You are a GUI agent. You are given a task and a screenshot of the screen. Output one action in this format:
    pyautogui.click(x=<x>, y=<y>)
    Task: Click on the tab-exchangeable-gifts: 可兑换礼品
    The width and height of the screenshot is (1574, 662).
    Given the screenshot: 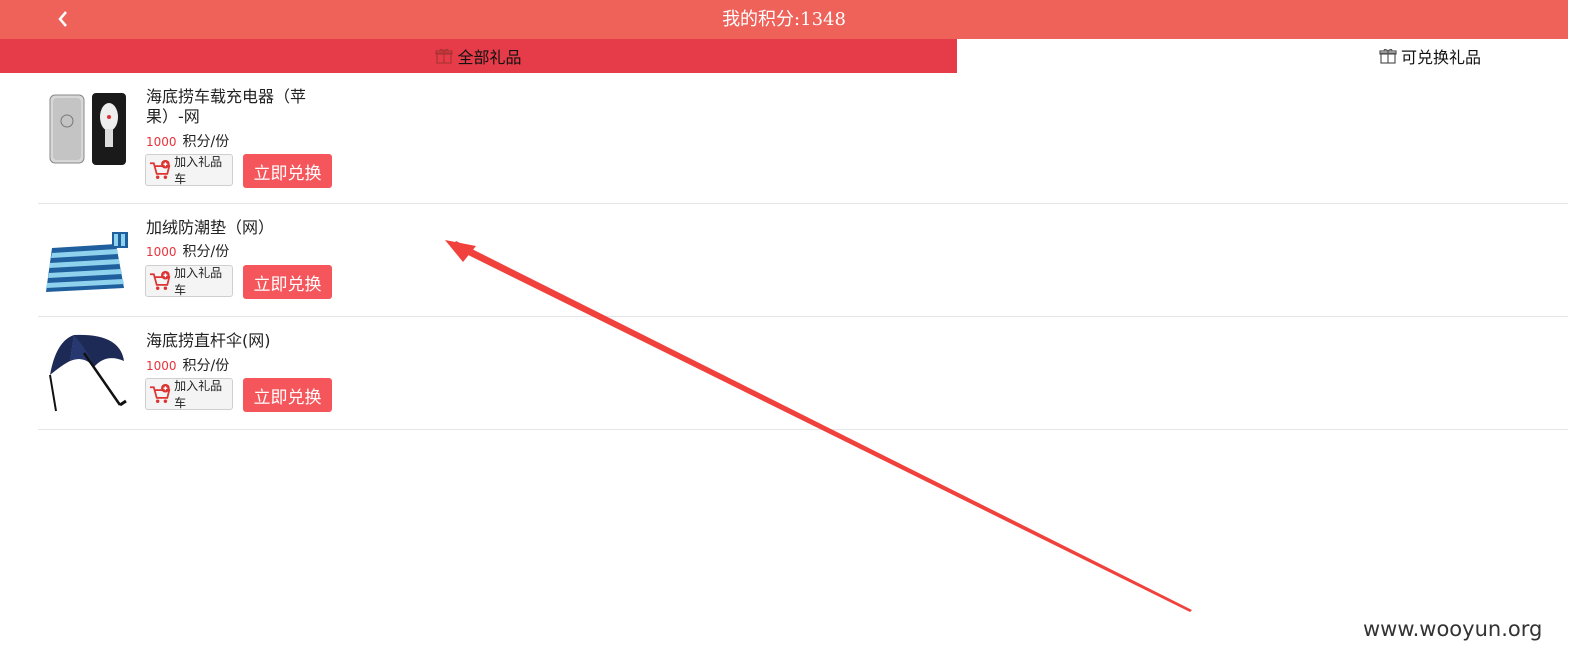 What is the action you would take?
    pyautogui.click(x=1262, y=56)
    